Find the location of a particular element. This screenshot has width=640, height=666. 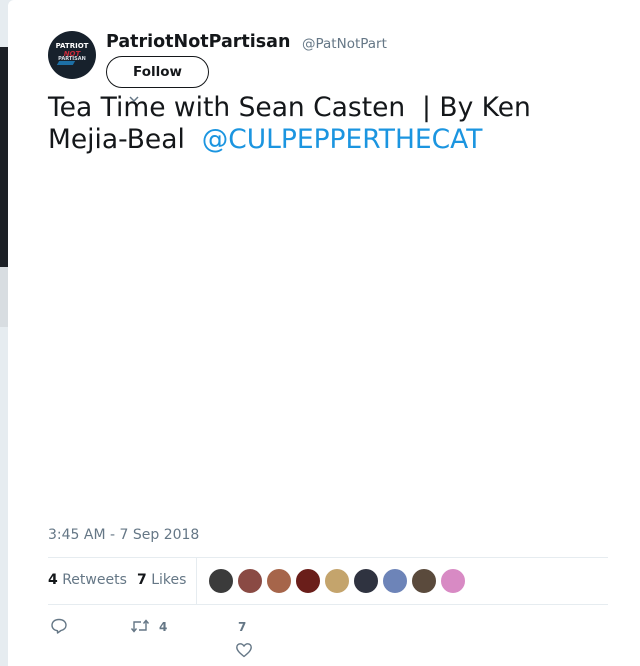

retweet-icon is located at coordinates (140, 627).